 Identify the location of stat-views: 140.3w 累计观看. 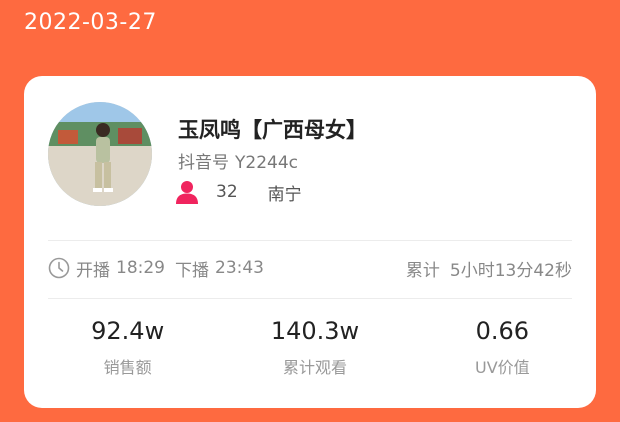
(314, 347).